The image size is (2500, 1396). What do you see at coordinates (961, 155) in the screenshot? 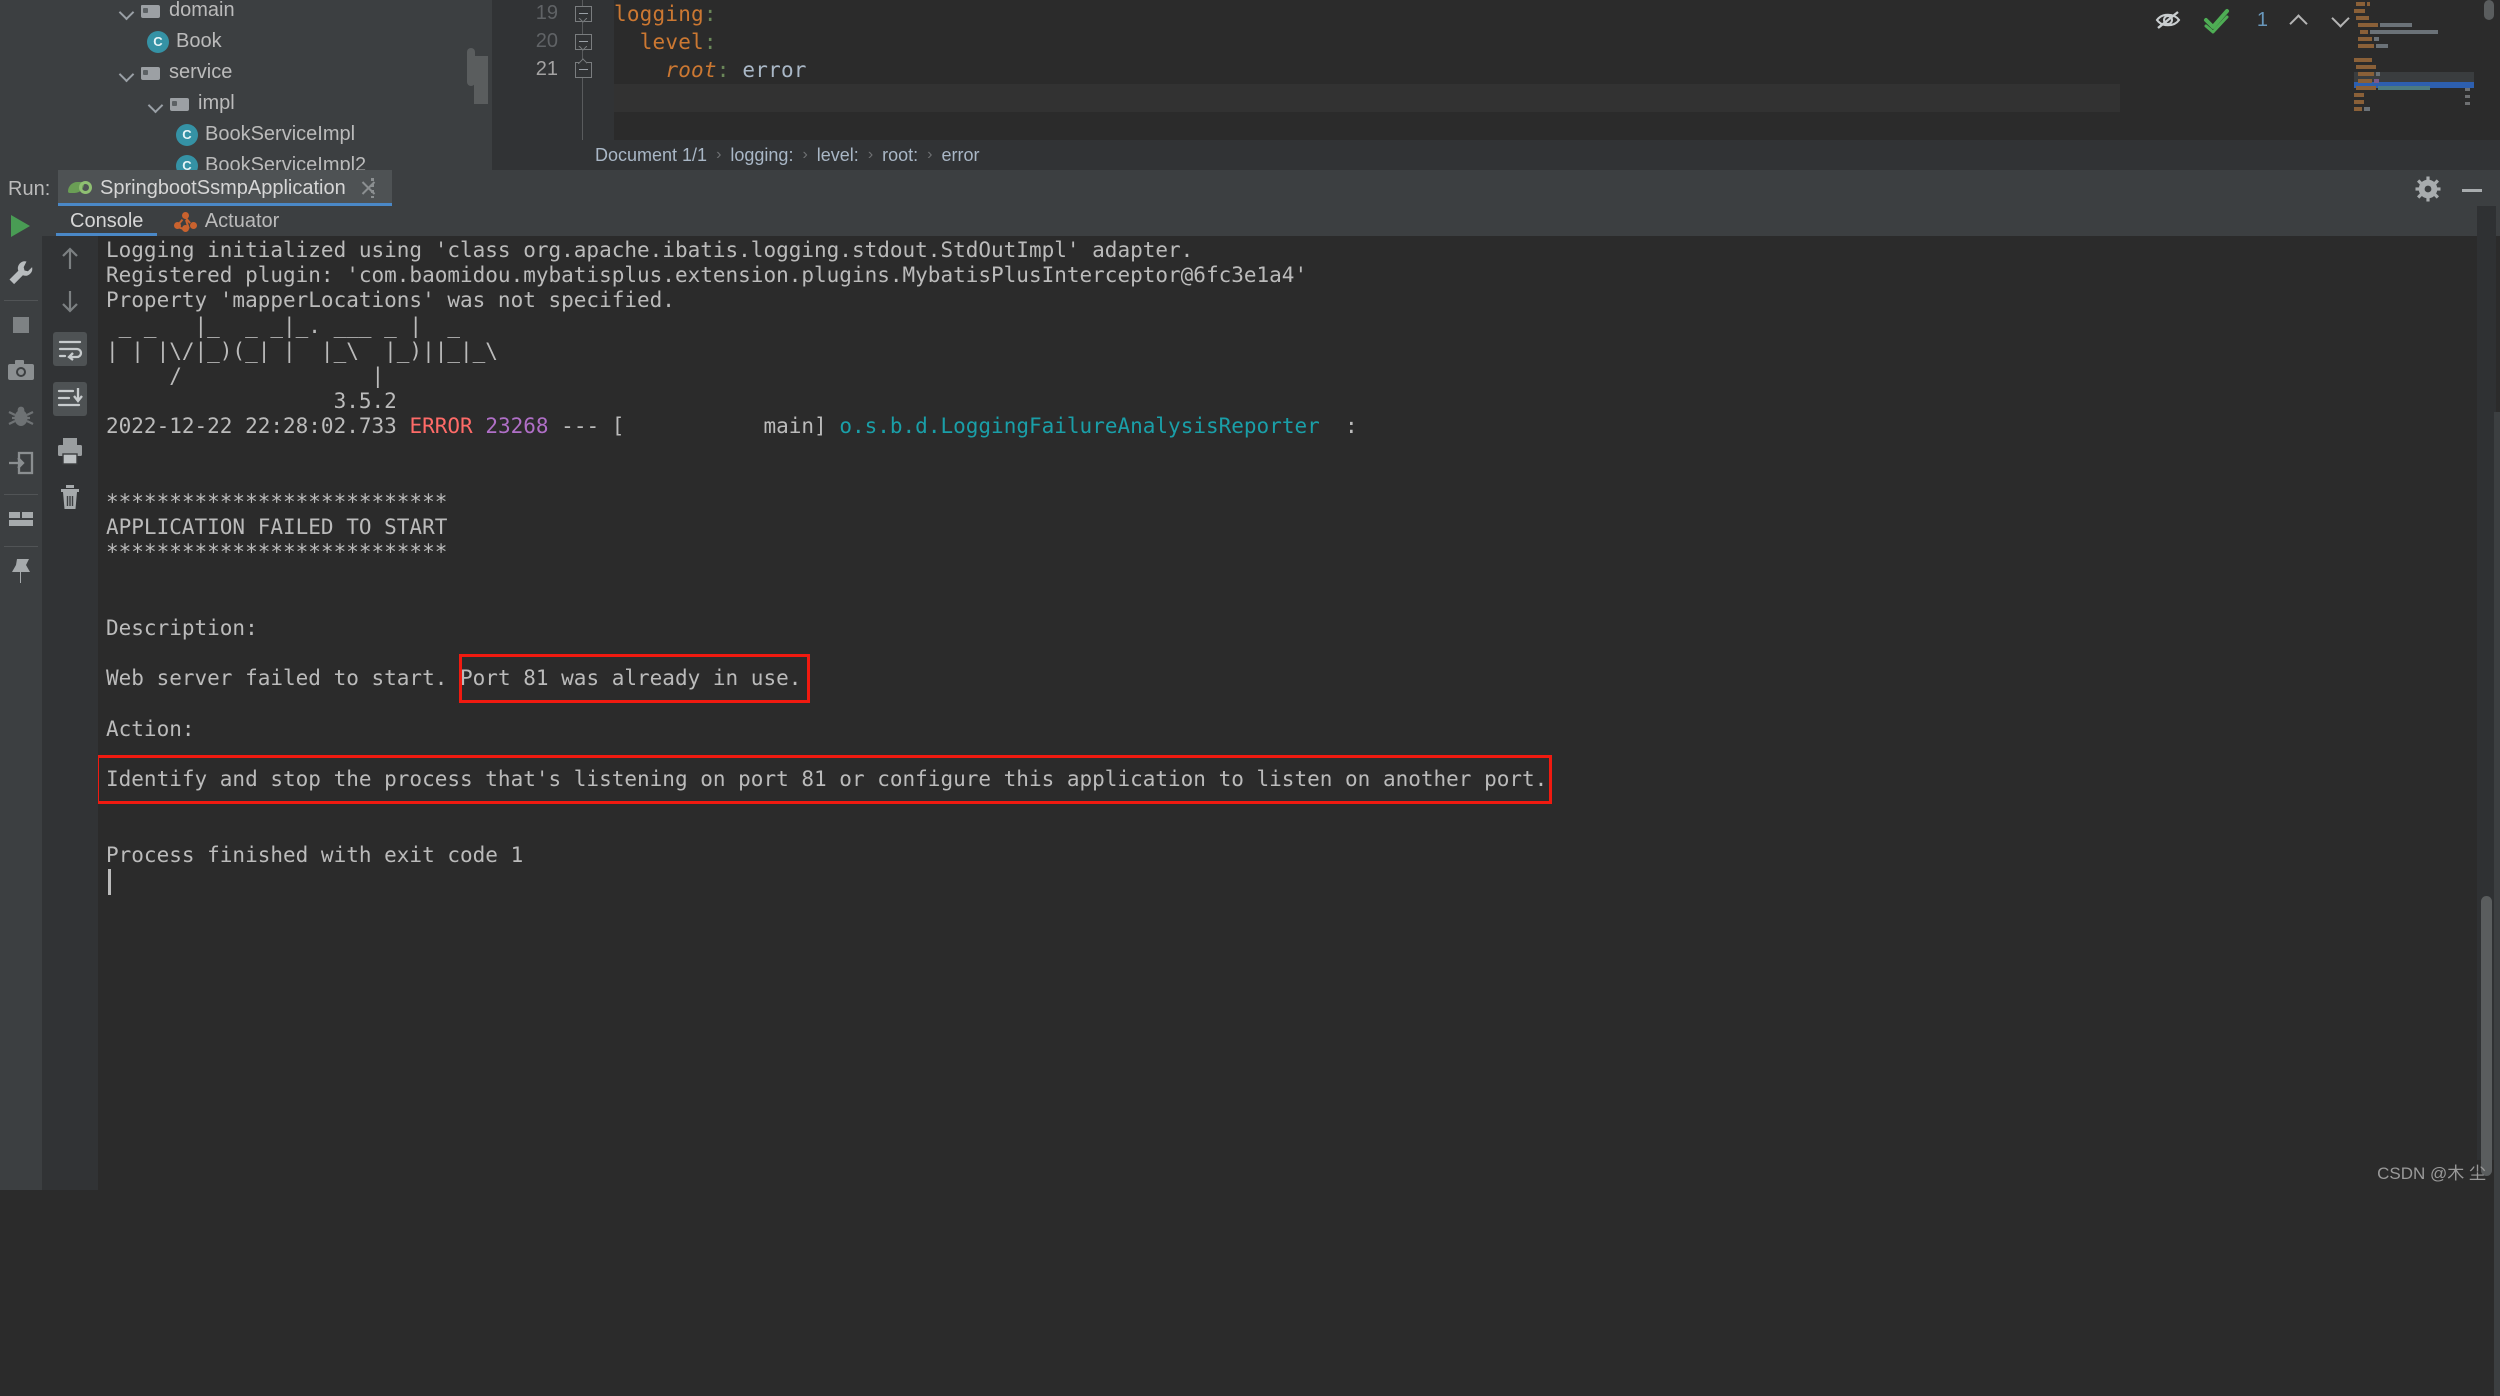
I see `breadcrumb-item: error` at bounding box center [961, 155].